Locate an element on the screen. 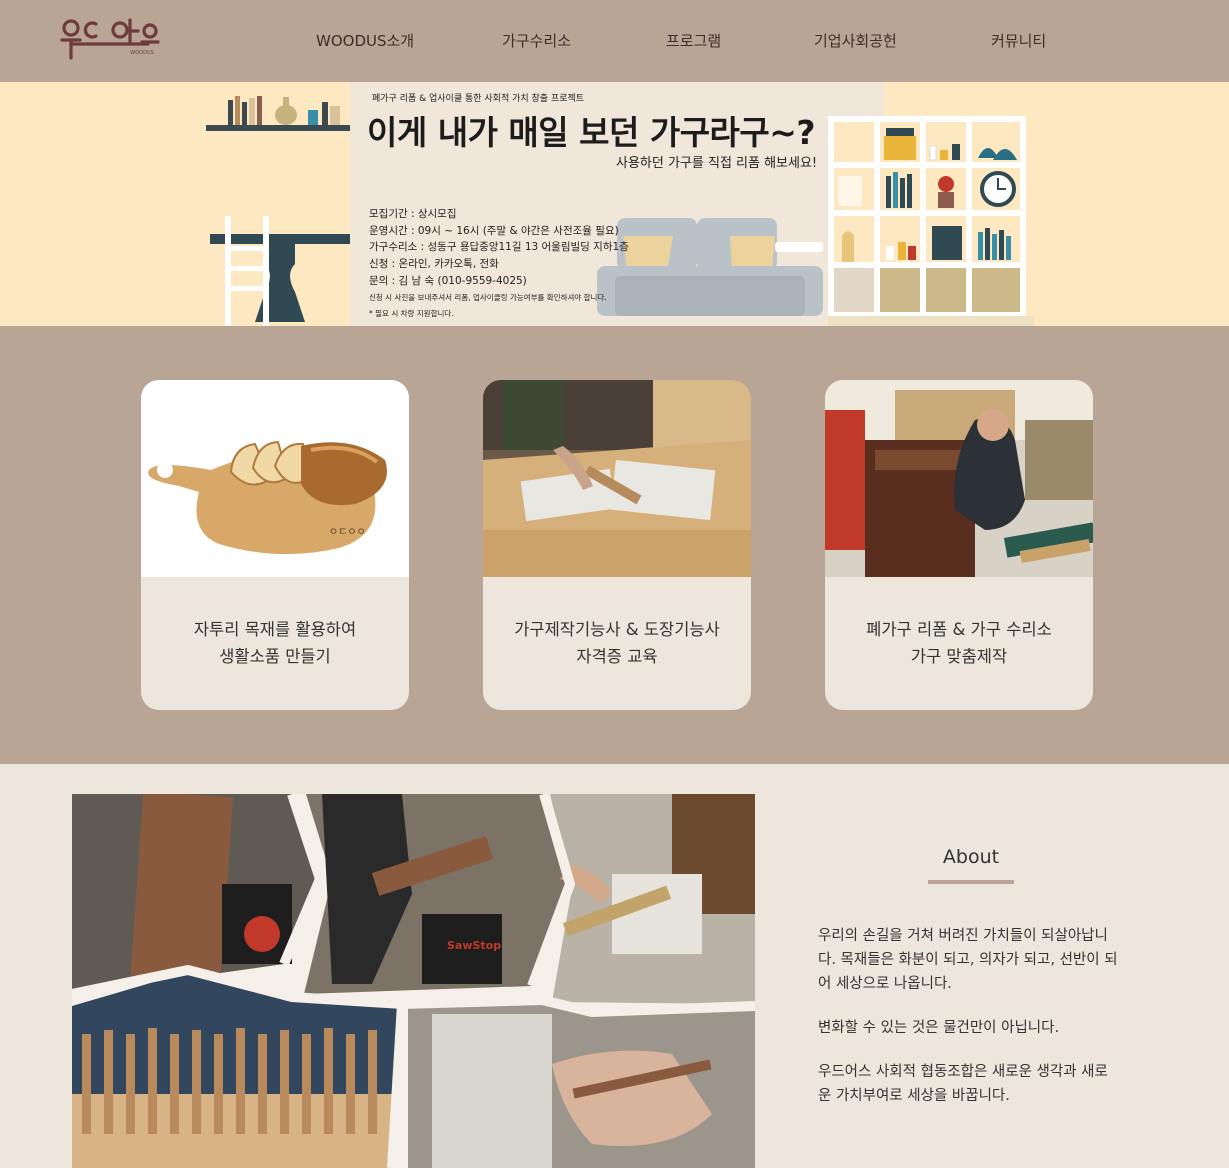 Image resolution: width=1229 pixels, height=1168 pixels. about-title-underline is located at coordinates (971, 882).